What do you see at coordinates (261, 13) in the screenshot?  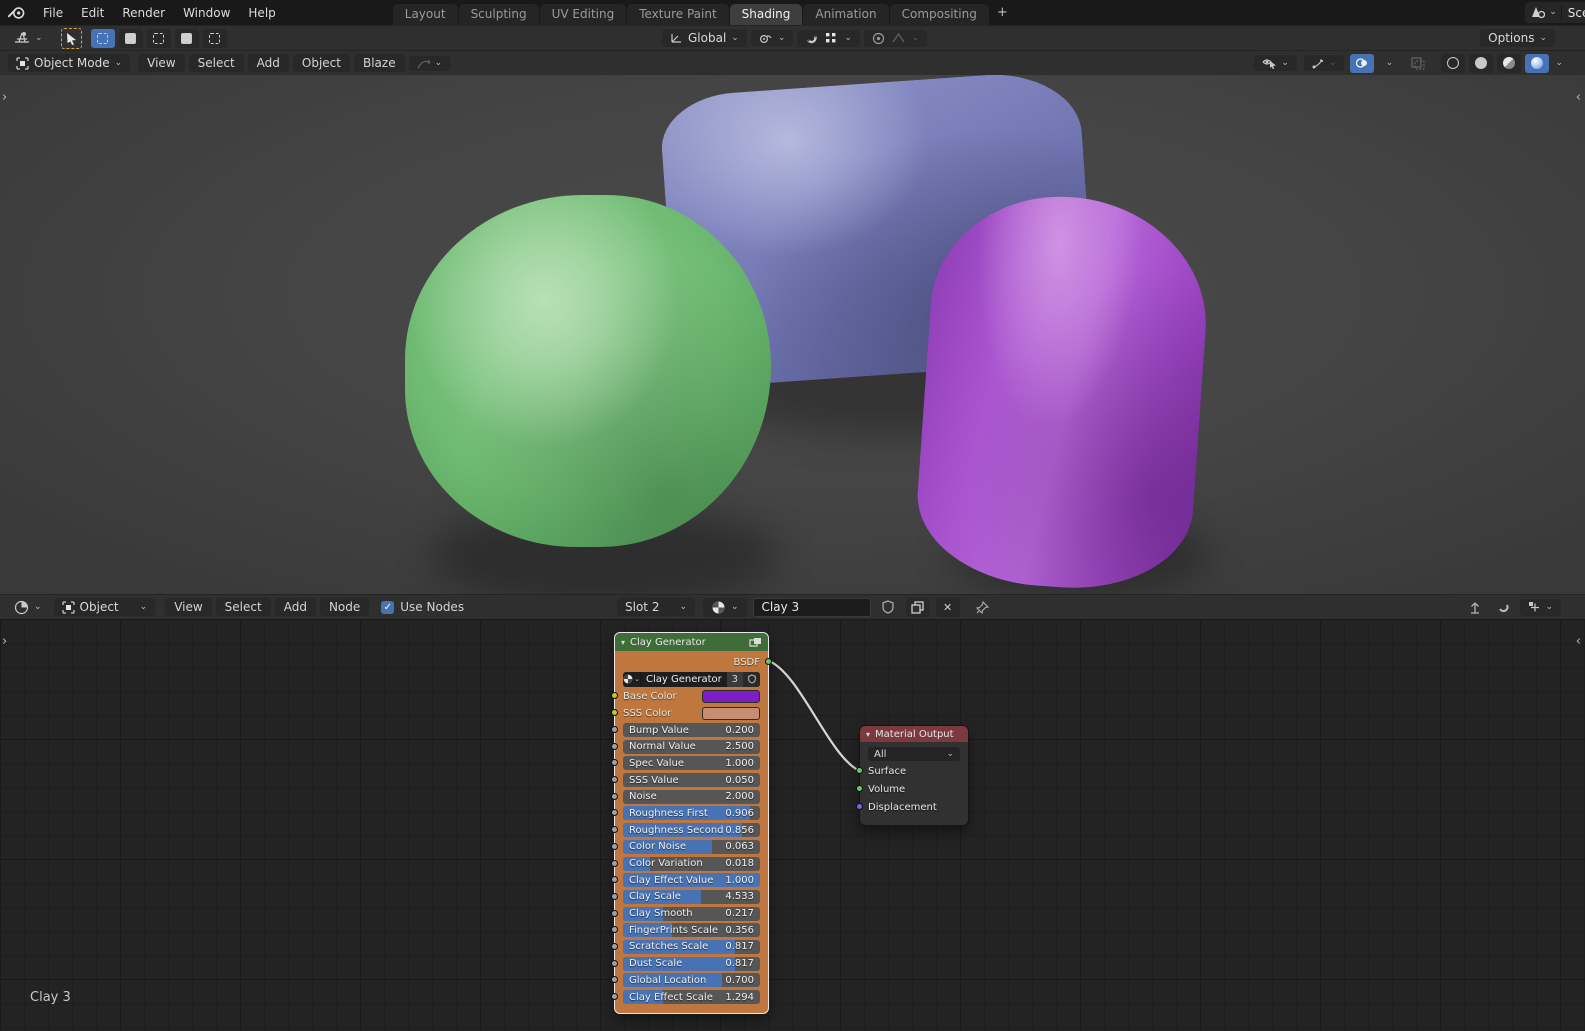 I see `topbar-menu: Help` at bounding box center [261, 13].